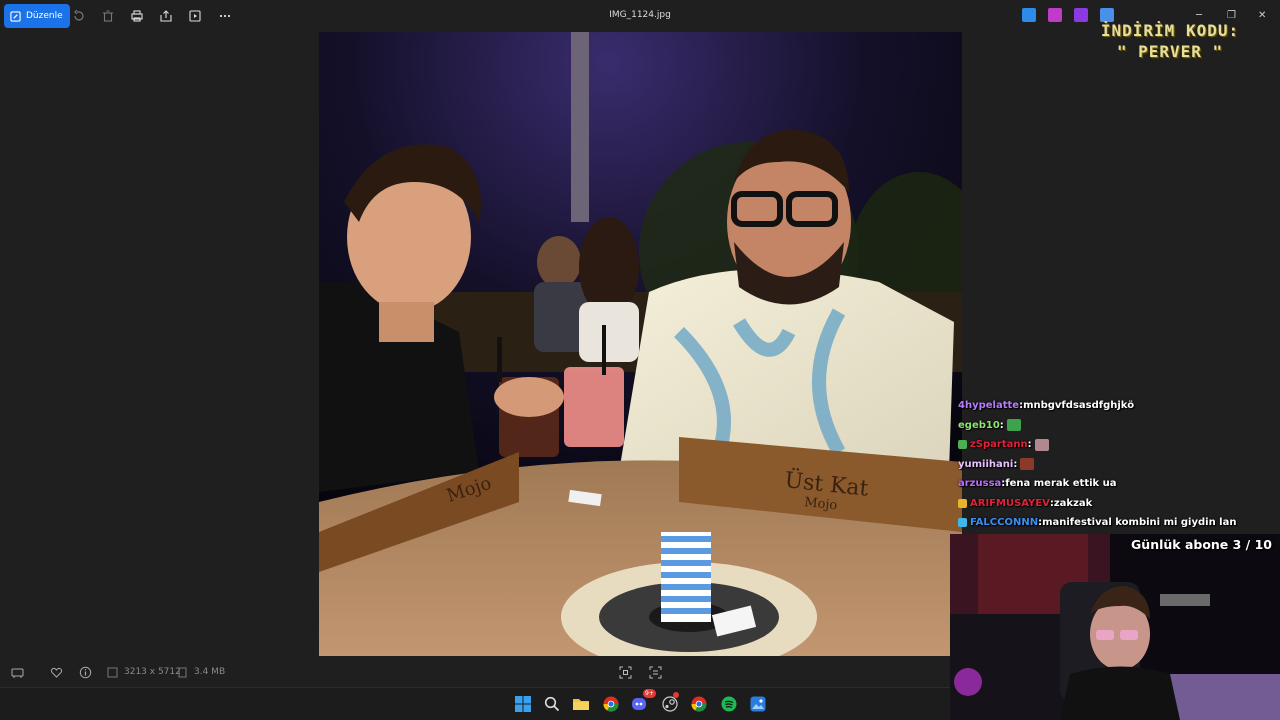  I want to click on discord-icon: 9+, so click(643, 701).